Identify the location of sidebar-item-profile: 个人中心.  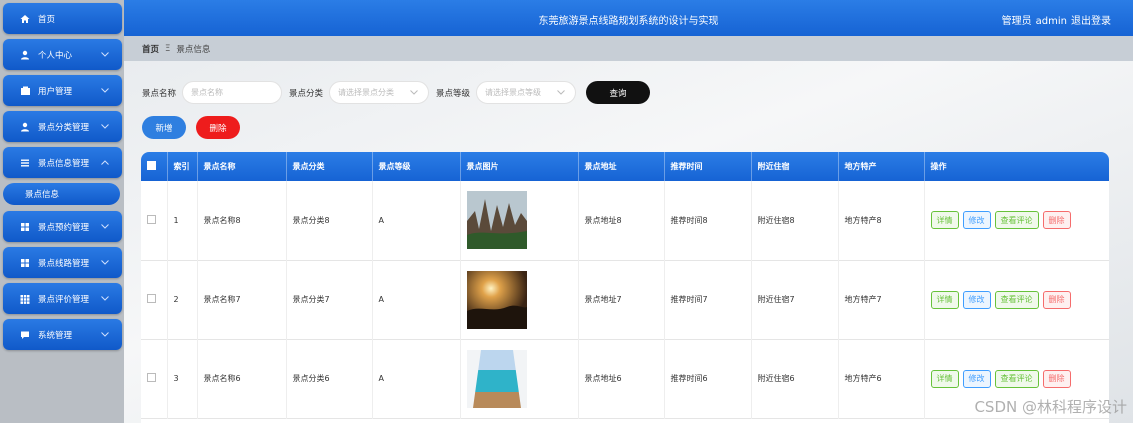
(62, 54).